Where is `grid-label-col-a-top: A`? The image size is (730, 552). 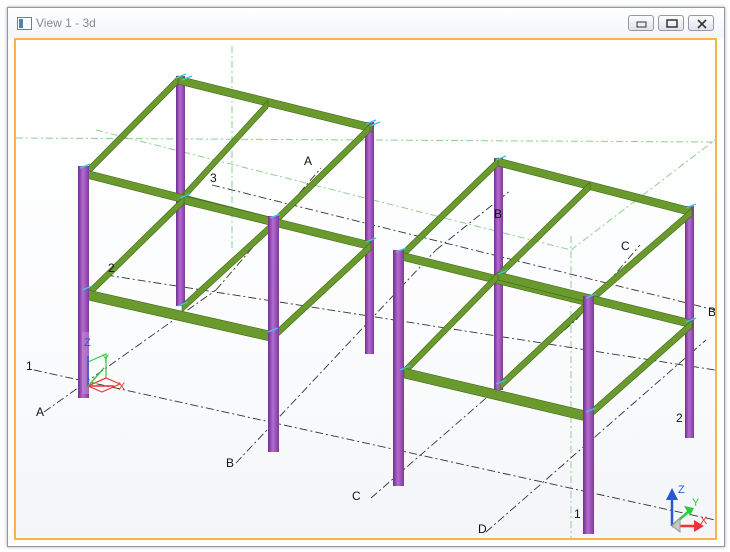 grid-label-col-a-top: A is located at coordinates (308, 161).